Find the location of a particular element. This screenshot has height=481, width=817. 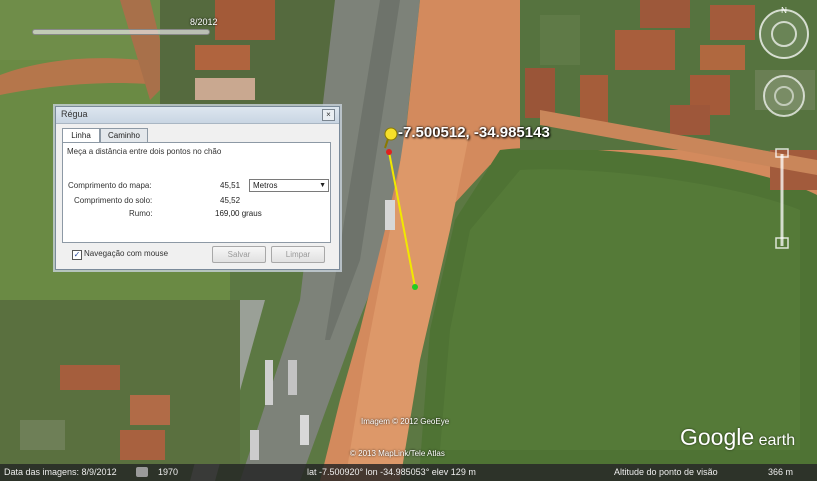

imagery-credit: Imagem © 2012 GeoEye is located at coordinates (405, 421).